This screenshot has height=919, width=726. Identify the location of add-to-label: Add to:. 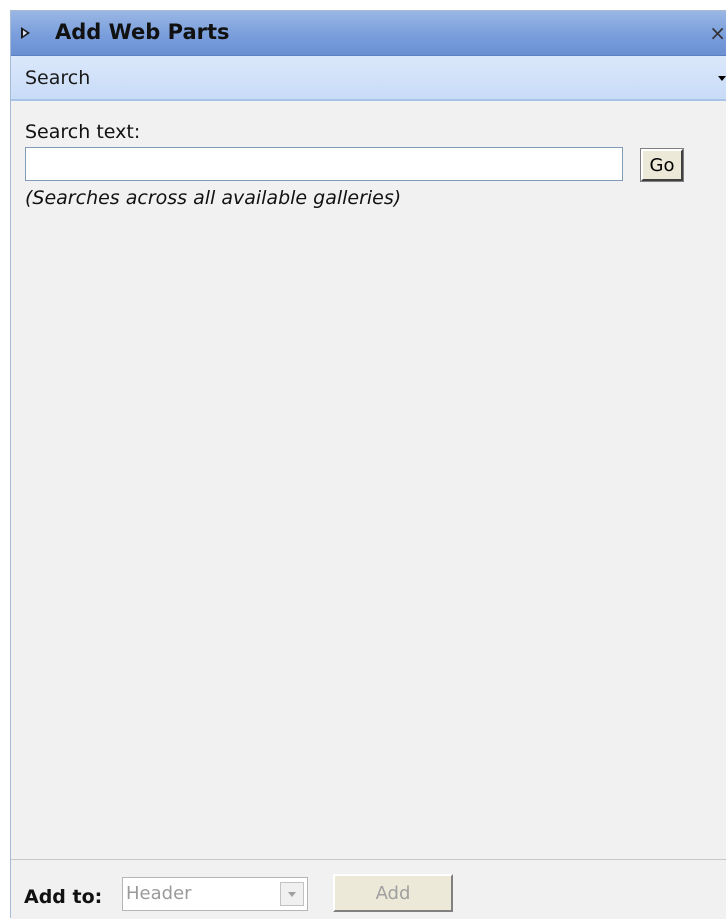
(63, 897).